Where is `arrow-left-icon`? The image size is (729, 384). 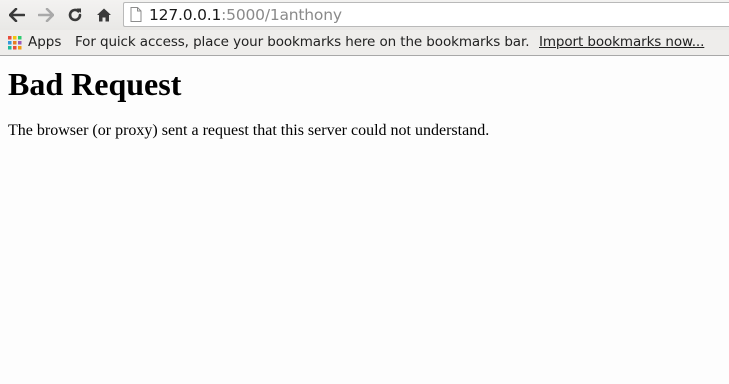
arrow-left-icon is located at coordinates (17, 15).